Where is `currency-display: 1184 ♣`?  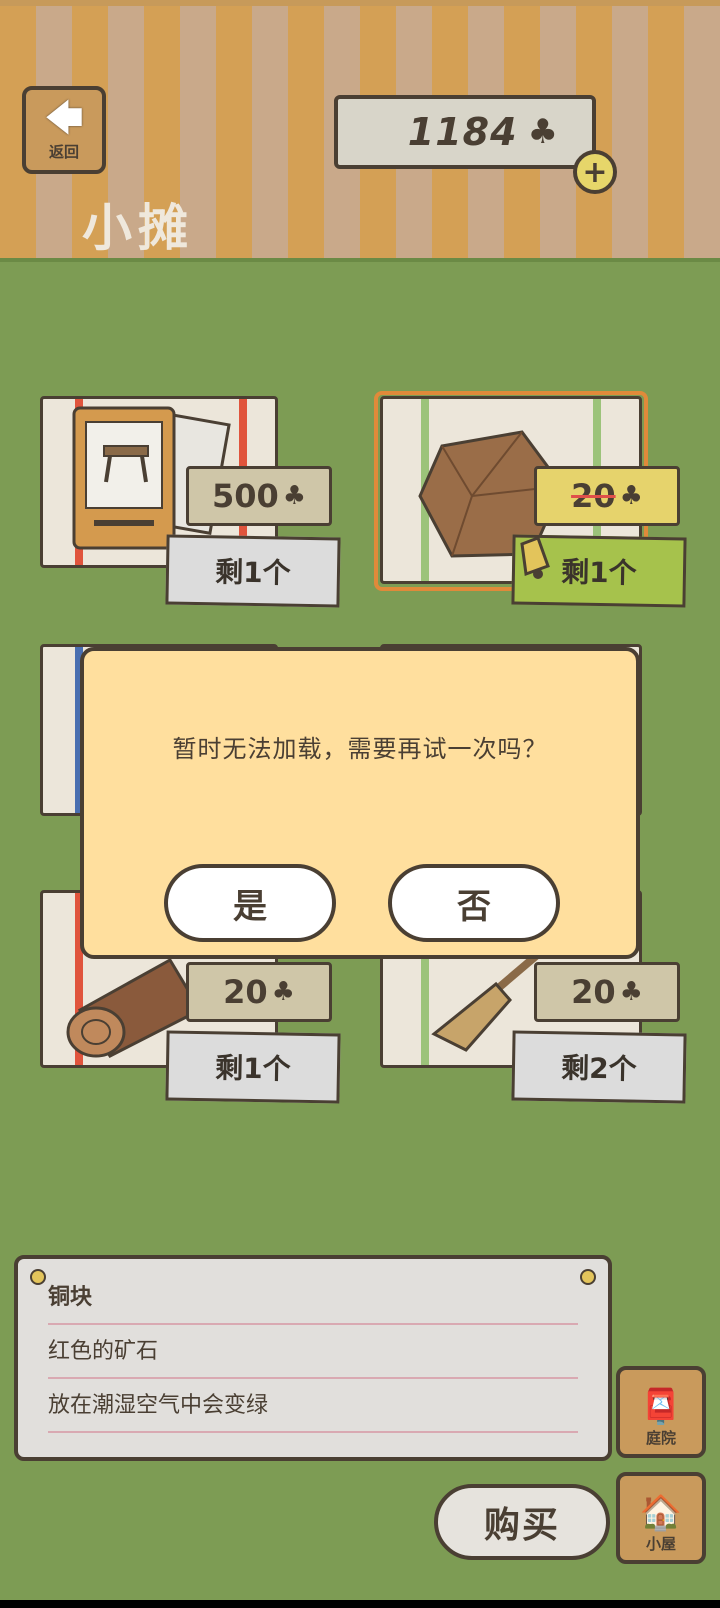
currency-display: 1184 ♣ is located at coordinates (465, 132).